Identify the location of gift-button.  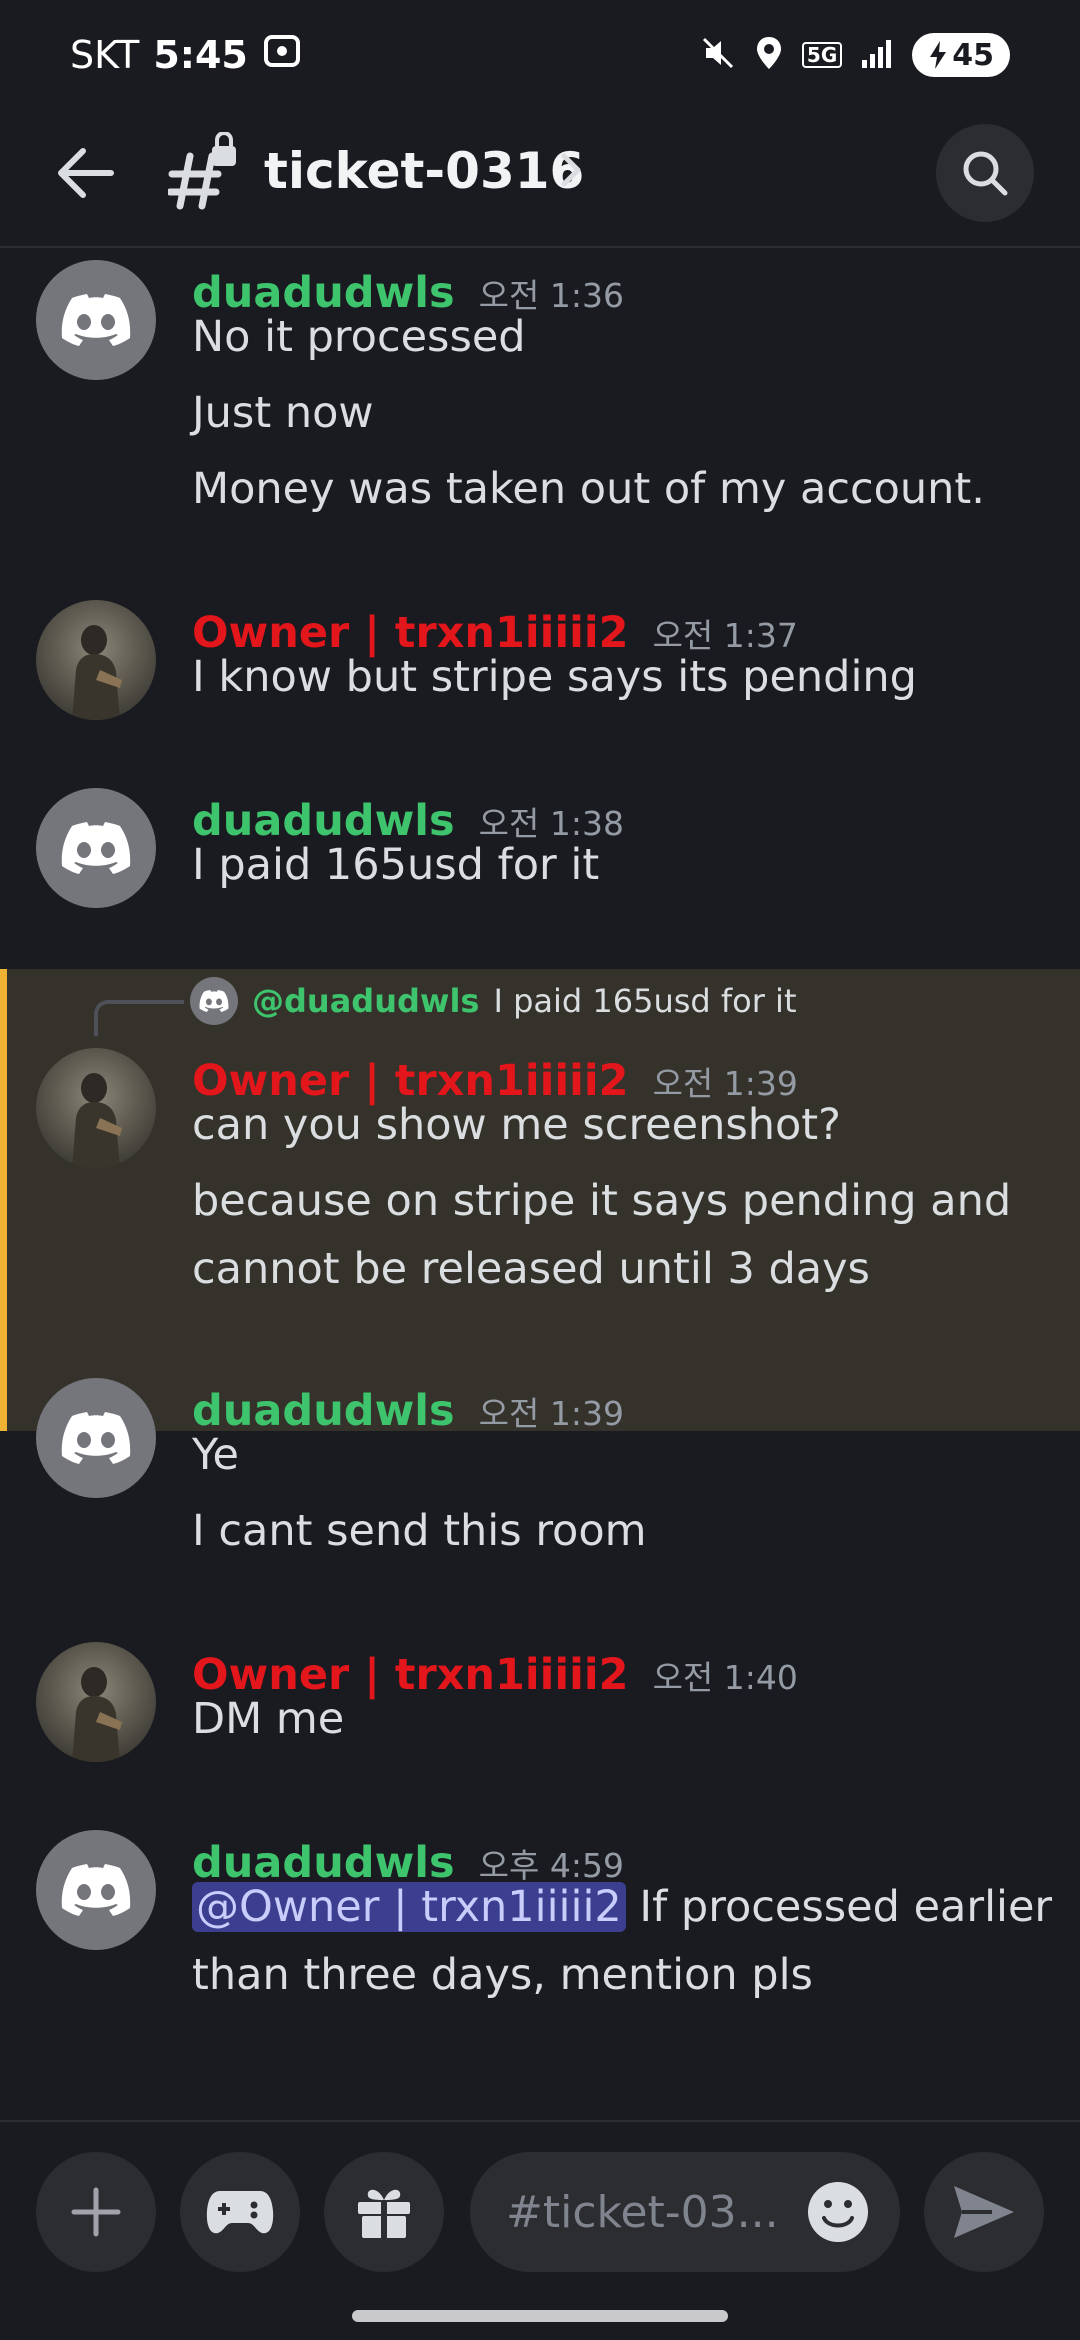
(384, 2212).